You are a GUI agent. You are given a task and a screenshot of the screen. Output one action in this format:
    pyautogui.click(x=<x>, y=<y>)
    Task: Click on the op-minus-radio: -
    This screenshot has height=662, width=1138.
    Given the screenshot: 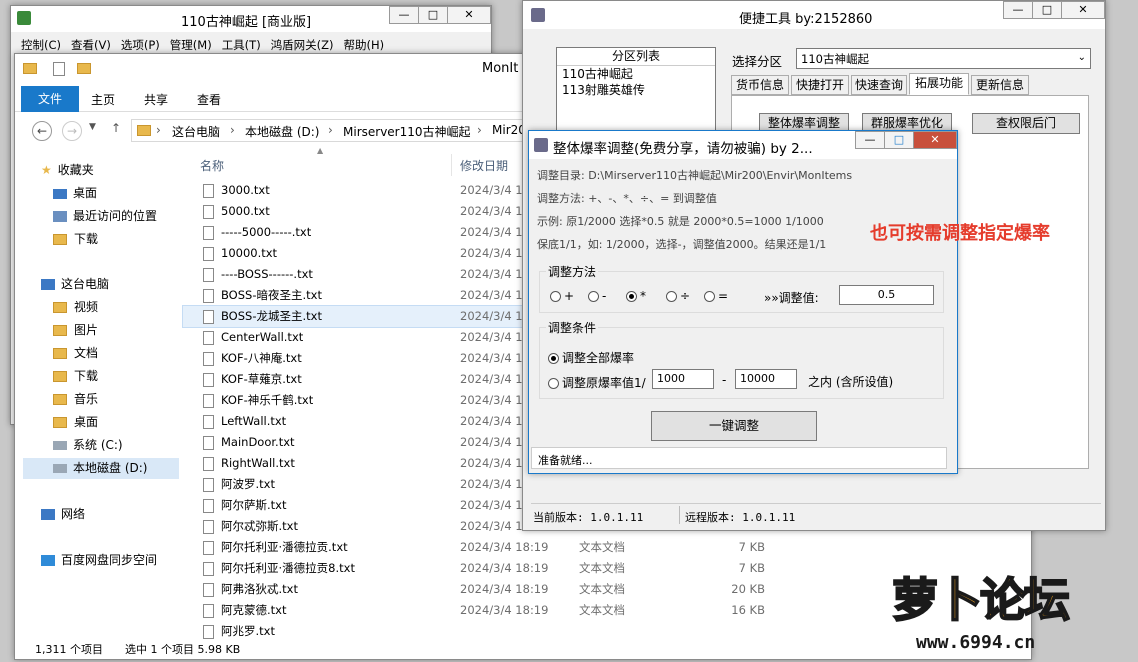 What is the action you would take?
    pyautogui.click(x=597, y=296)
    